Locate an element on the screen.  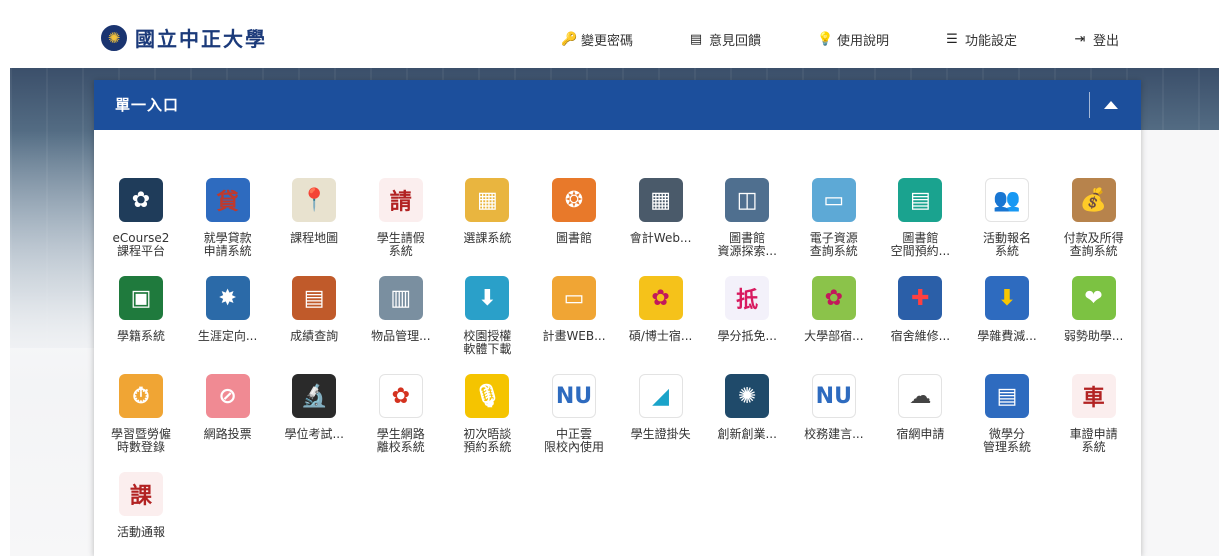
app-label: 課程地圖 is located at coordinates (314, 238).